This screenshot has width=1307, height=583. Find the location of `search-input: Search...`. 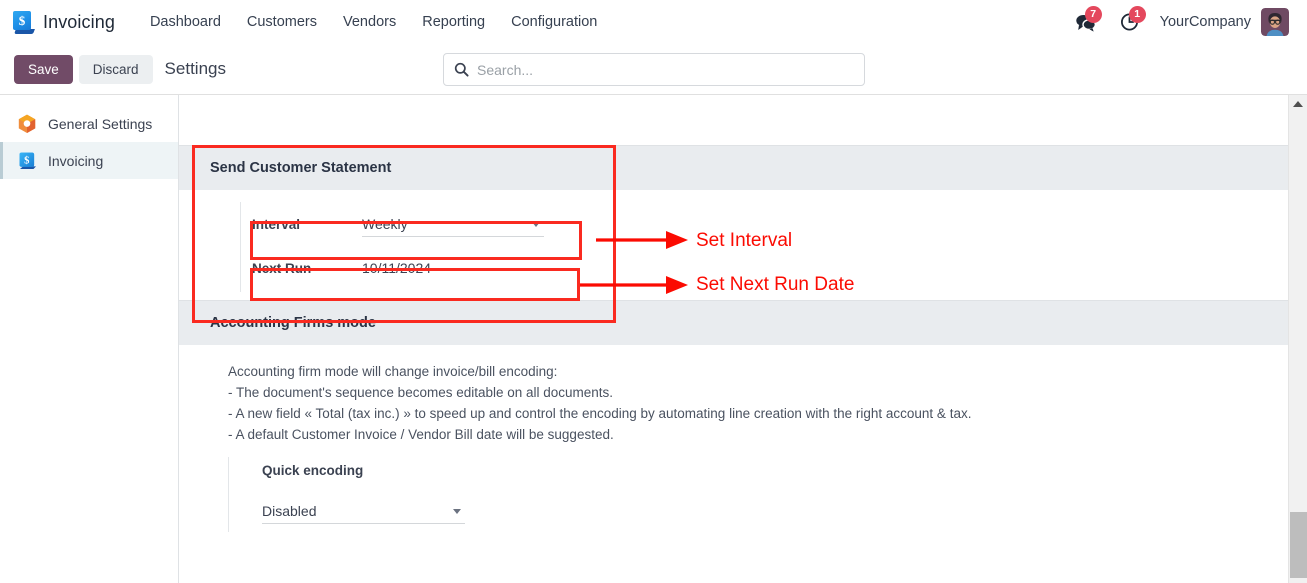

search-input: Search... is located at coordinates (654, 69).